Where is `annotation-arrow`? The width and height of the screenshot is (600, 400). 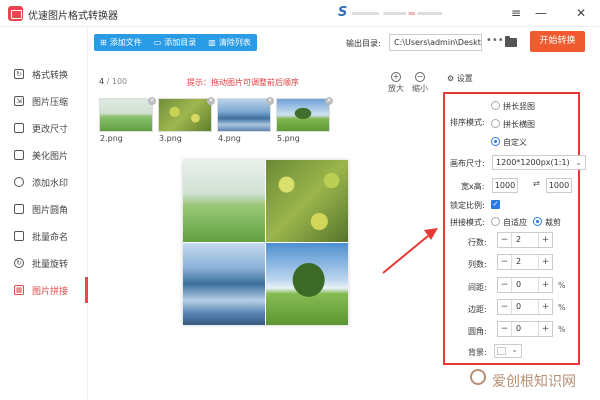 annotation-arrow is located at coordinates (410, 251).